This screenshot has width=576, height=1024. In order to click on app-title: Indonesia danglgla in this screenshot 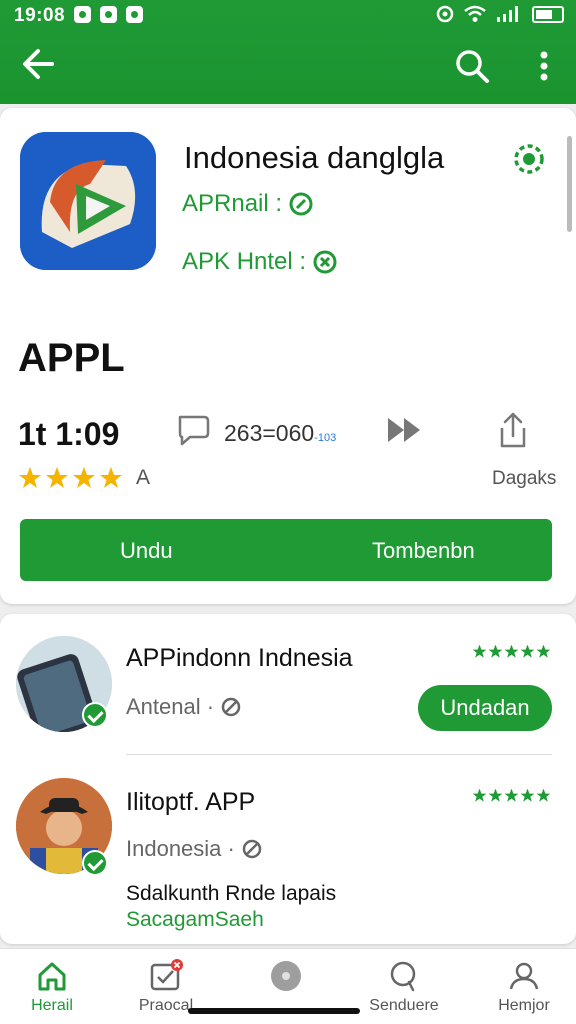, I will do `click(314, 157)`.